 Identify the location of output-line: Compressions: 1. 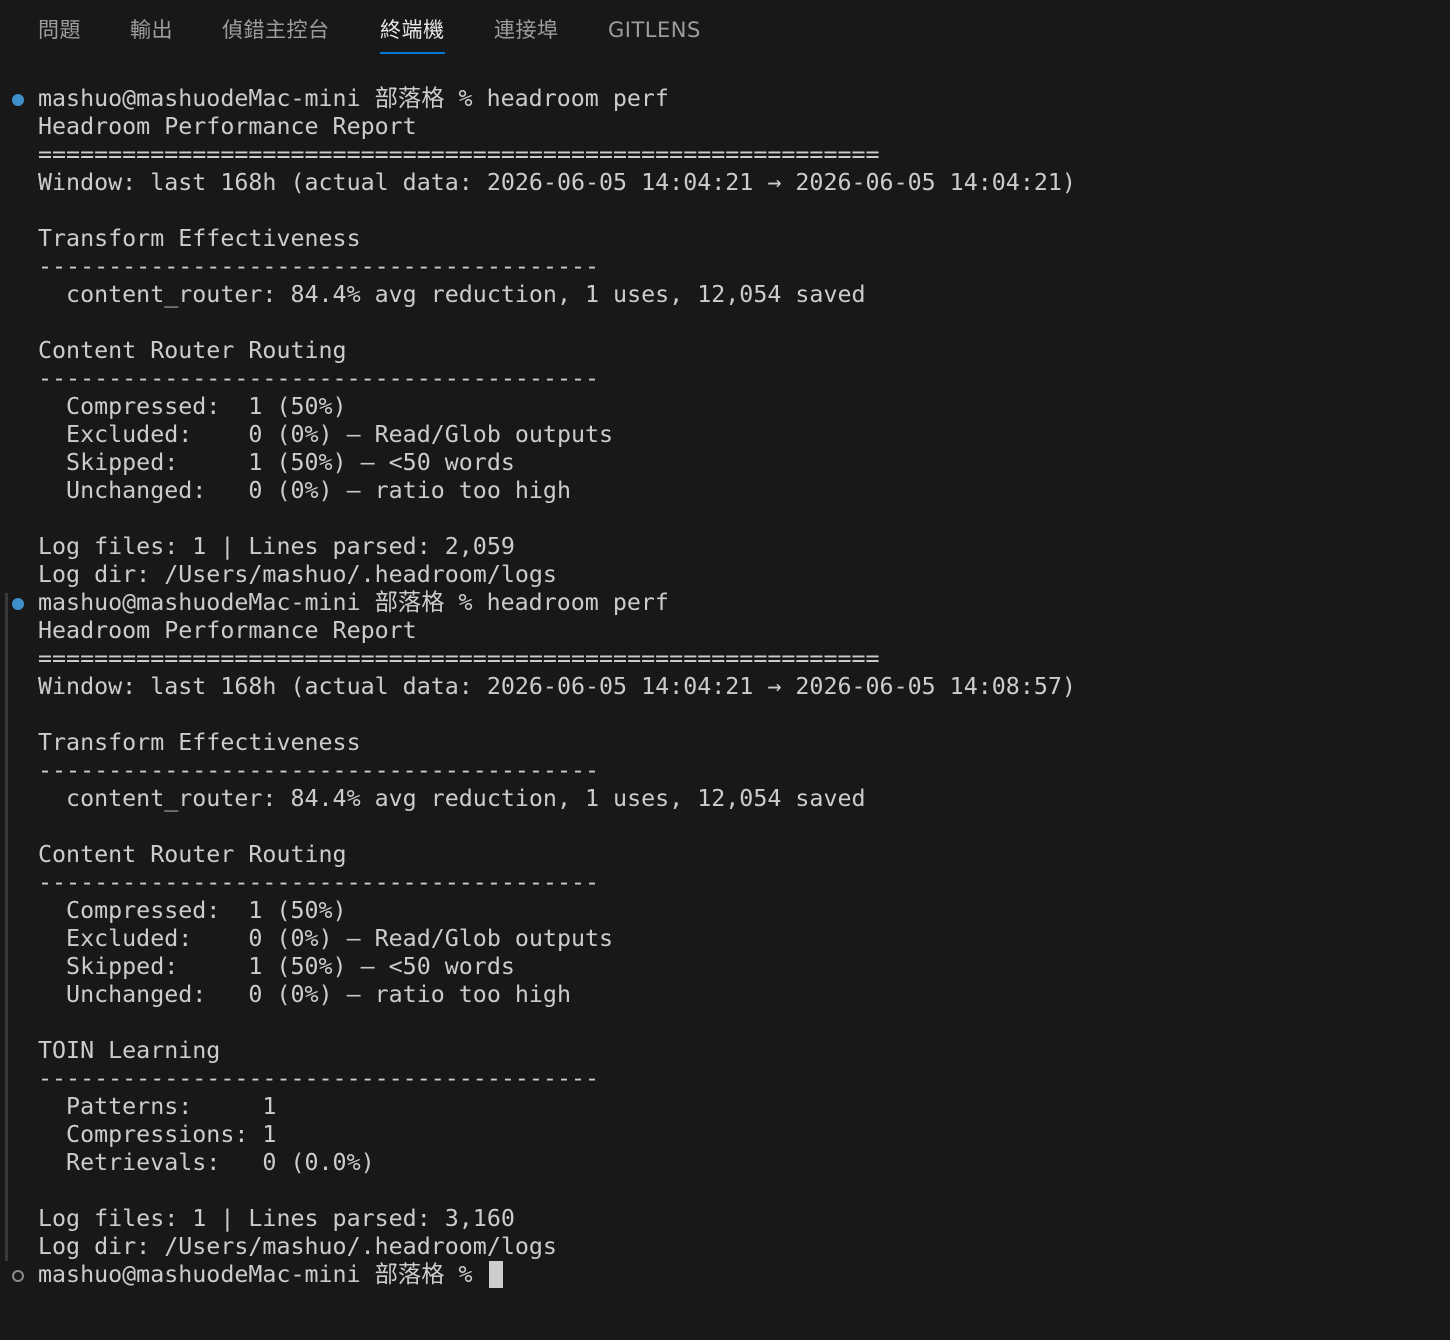
(157, 1134).